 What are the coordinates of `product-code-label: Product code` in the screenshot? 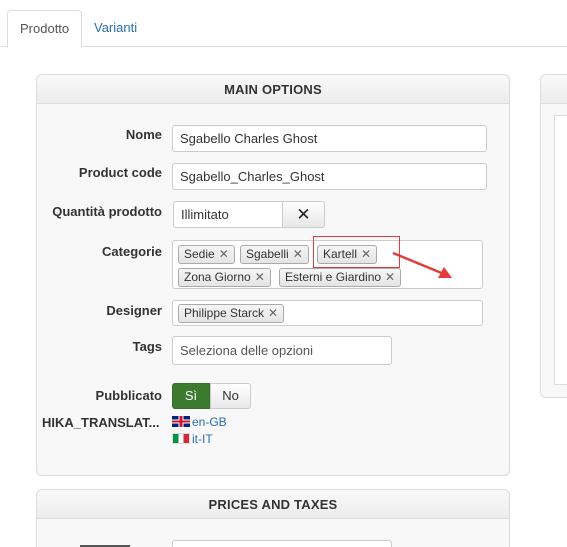 It's located at (120, 172).